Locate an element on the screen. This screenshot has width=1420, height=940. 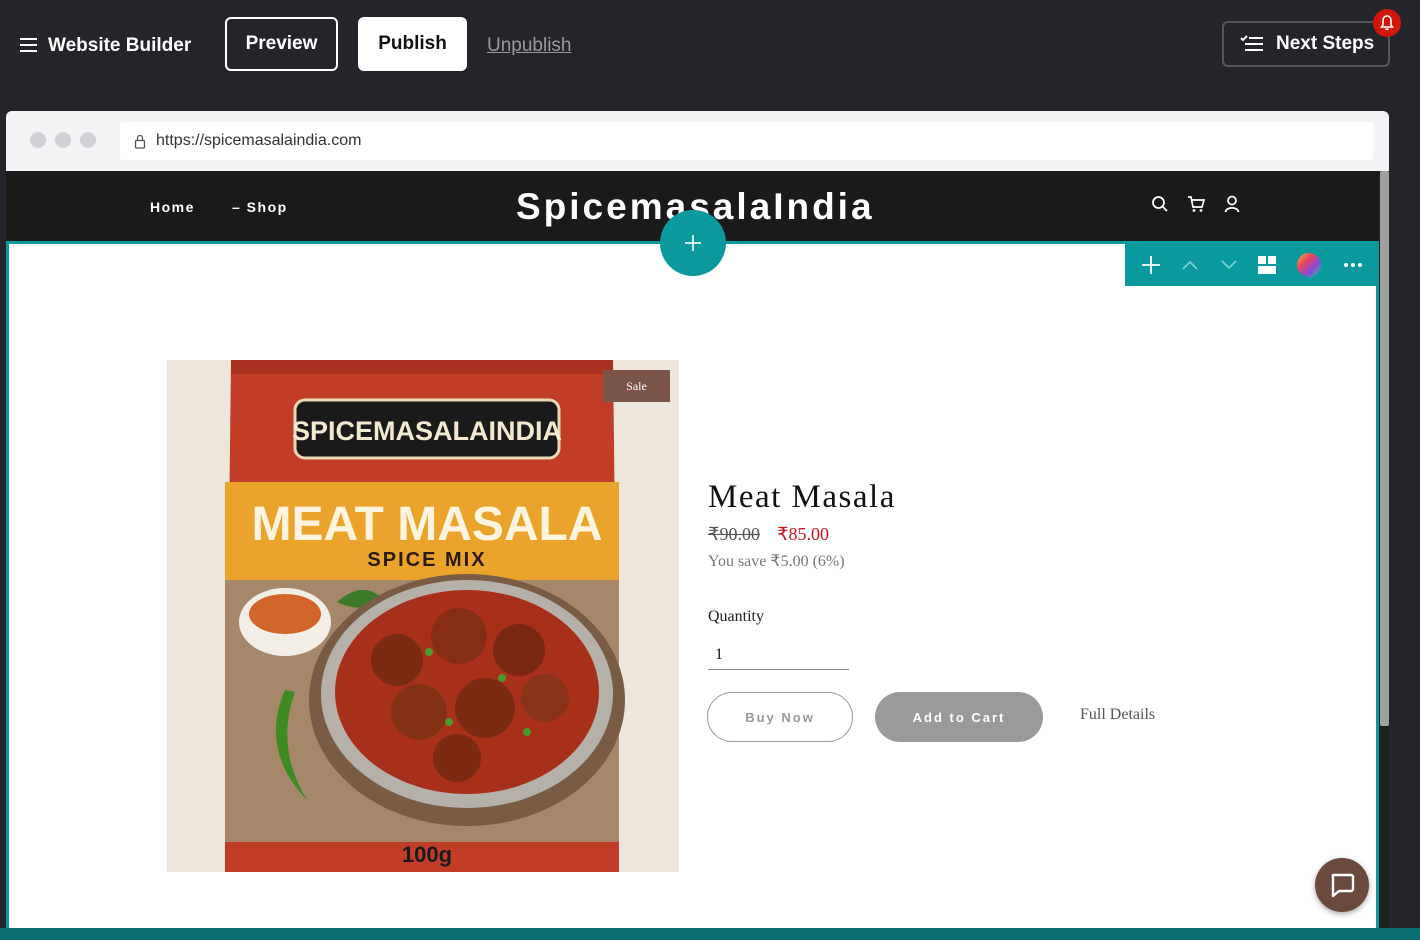
bottom-strip is located at coordinates (710, 934).